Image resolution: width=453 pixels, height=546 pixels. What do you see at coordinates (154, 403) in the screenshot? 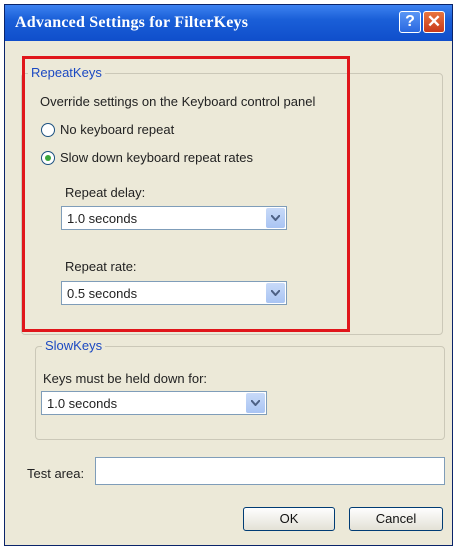
I see `slowkeys-dropdown: 1.0 seconds` at bounding box center [154, 403].